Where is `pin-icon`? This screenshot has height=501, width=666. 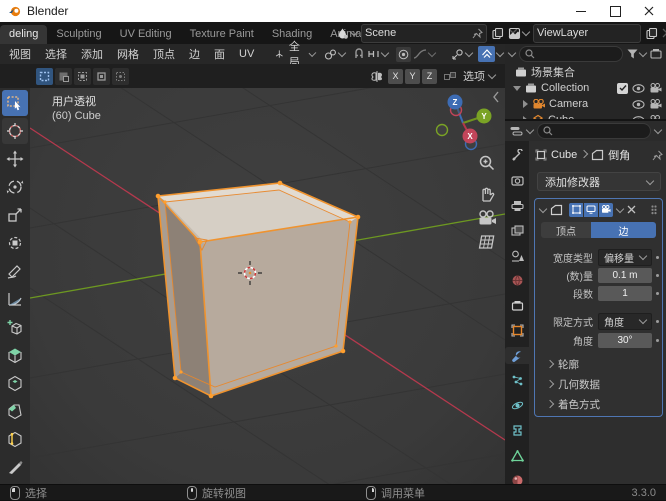
pin-icon is located at coordinates (477, 33).